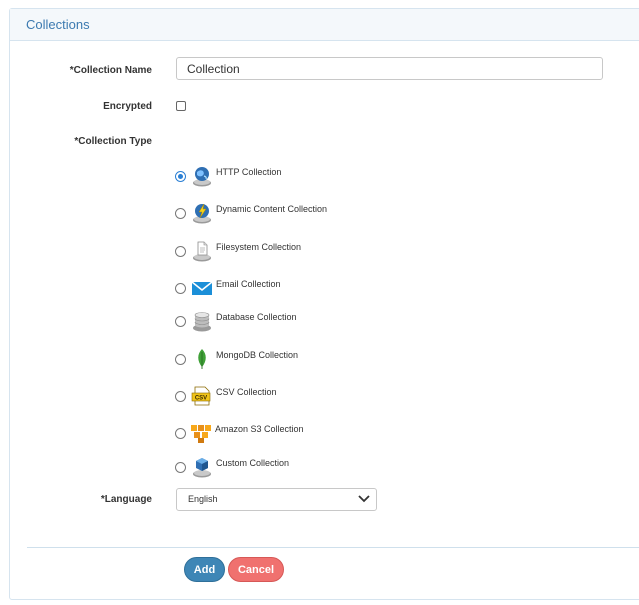 This screenshot has height=605, width=639. Describe the element at coordinates (201, 399) in the screenshot. I see `svg-text: CSV` at that location.